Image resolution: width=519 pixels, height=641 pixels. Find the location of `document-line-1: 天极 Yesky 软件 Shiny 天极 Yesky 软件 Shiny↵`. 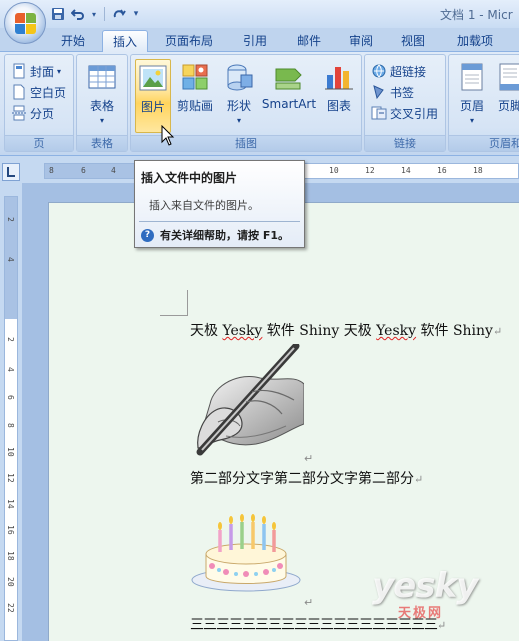

document-line-1: 天极 Yesky 软件 Shiny 天极 Yesky 软件 Shiny↵ is located at coordinates (346, 330).